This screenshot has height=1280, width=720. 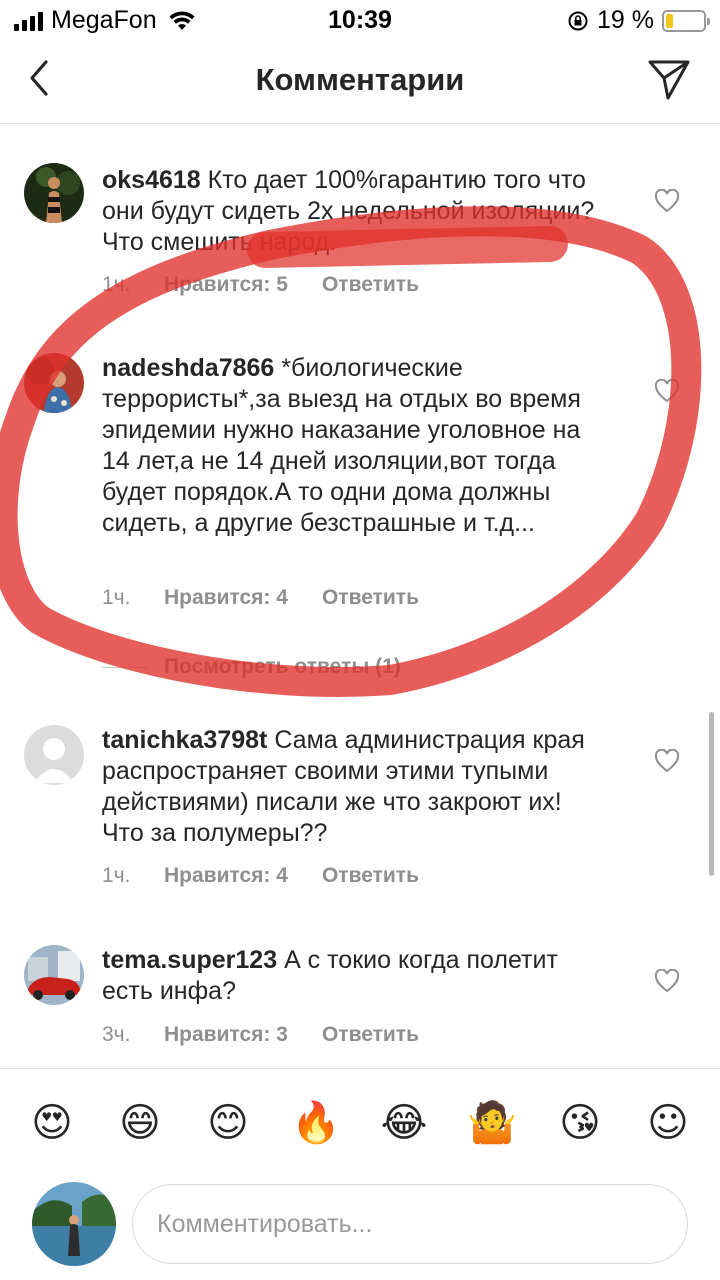 What do you see at coordinates (492, 1123) in the screenshot?
I see `emoji-button: 🤷` at bounding box center [492, 1123].